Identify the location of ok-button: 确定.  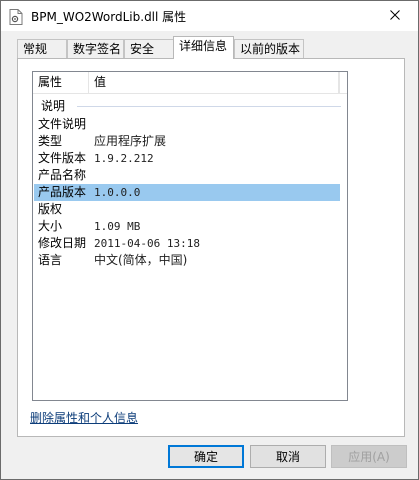
(206, 456).